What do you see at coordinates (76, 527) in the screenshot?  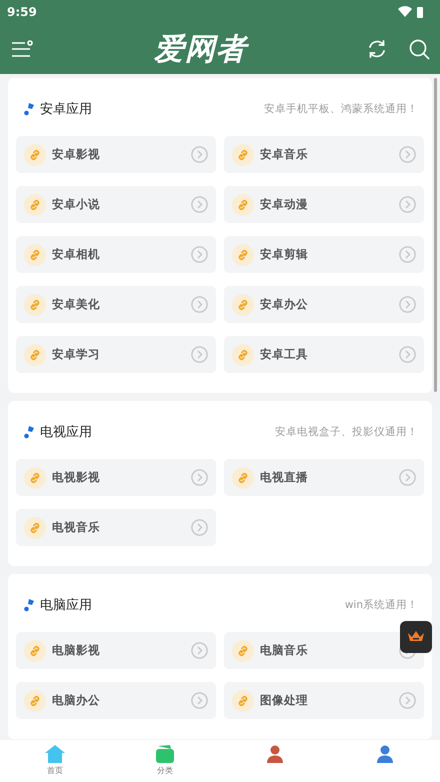 I see `category-label: 电视音乐` at bounding box center [76, 527].